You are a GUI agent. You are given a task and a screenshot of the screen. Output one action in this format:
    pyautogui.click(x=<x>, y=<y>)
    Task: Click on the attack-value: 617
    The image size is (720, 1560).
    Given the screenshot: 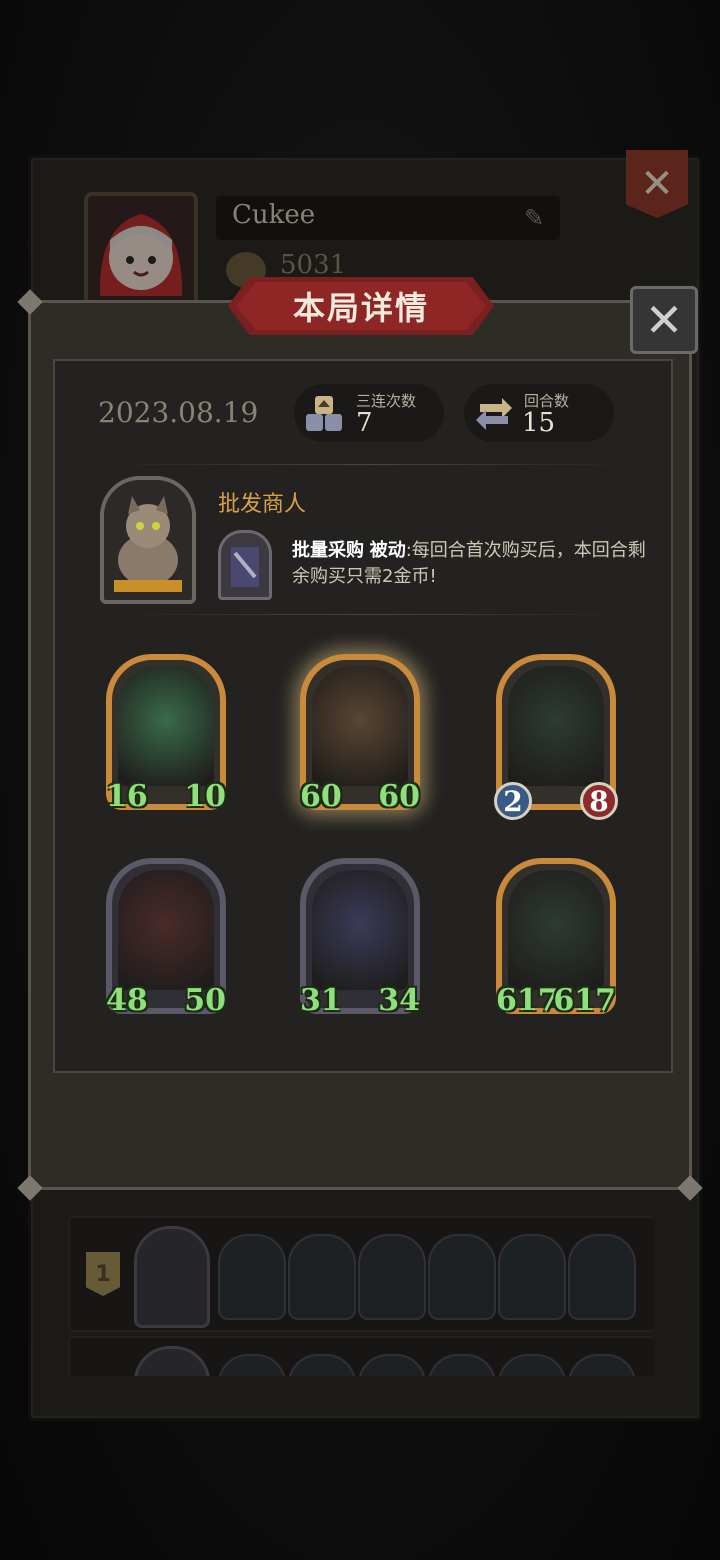 What is the action you would take?
    pyautogui.click(x=527, y=1000)
    